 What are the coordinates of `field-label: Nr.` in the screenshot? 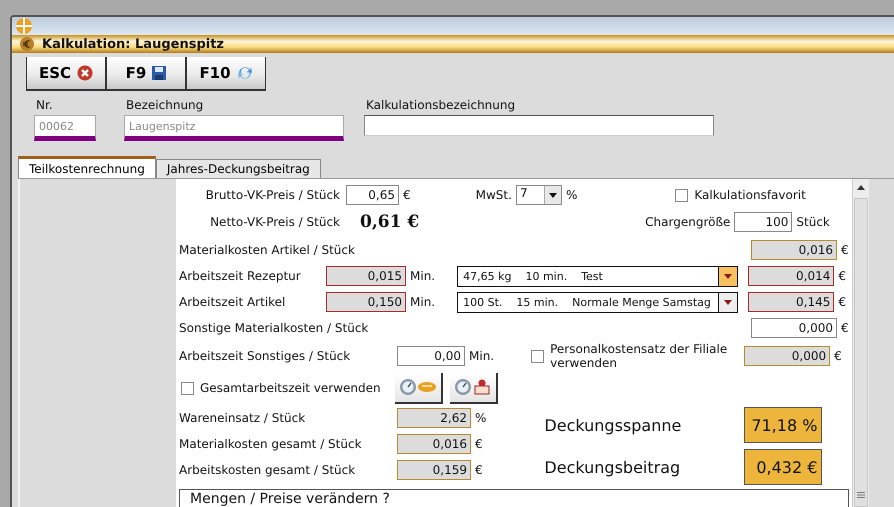 It's located at (45, 106).